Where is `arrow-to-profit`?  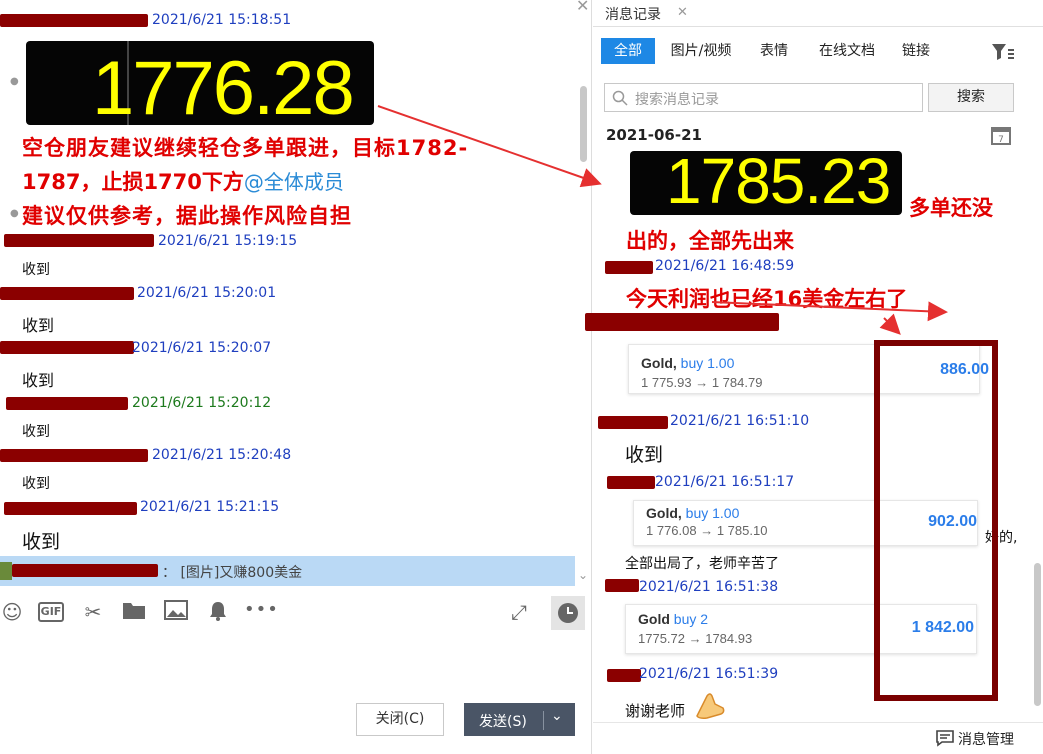
arrow-to-profit is located at coordinates (829, 311).